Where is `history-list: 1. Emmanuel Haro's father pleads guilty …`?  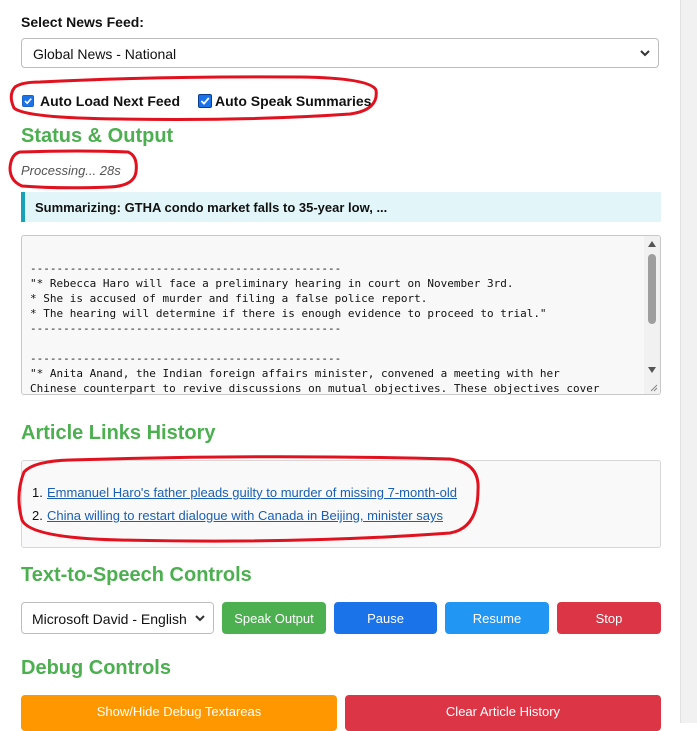 history-list: 1. Emmanuel Haro's father pleads guilty … is located at coordinates (244, 508).